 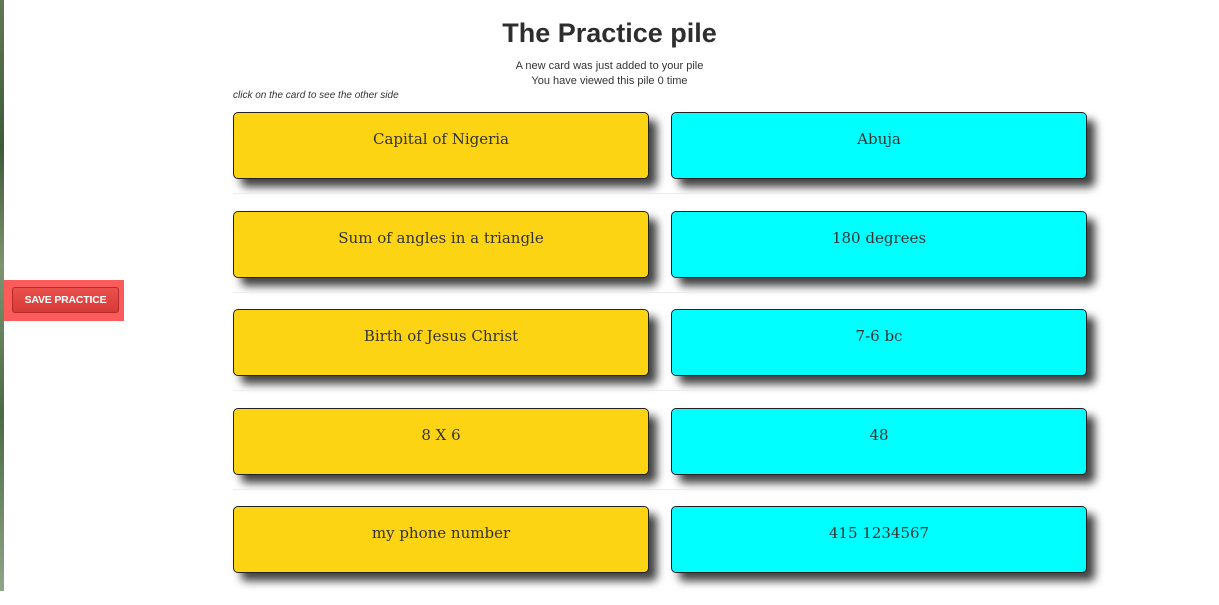 What do you see at coordinates (441, 342) in the screenshot?
I see `card-front: Birth of Jesus Christ` at bounding box center [441, 342].